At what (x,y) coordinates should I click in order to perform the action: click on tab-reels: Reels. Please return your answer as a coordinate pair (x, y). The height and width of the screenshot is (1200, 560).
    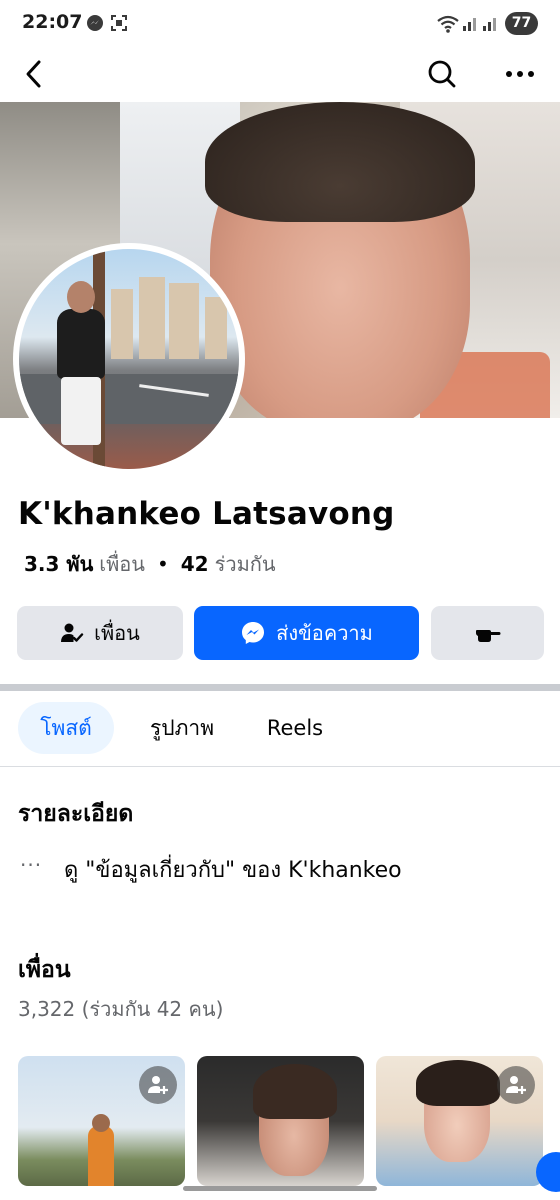
    Looking at the image, I should click on (295, 728).